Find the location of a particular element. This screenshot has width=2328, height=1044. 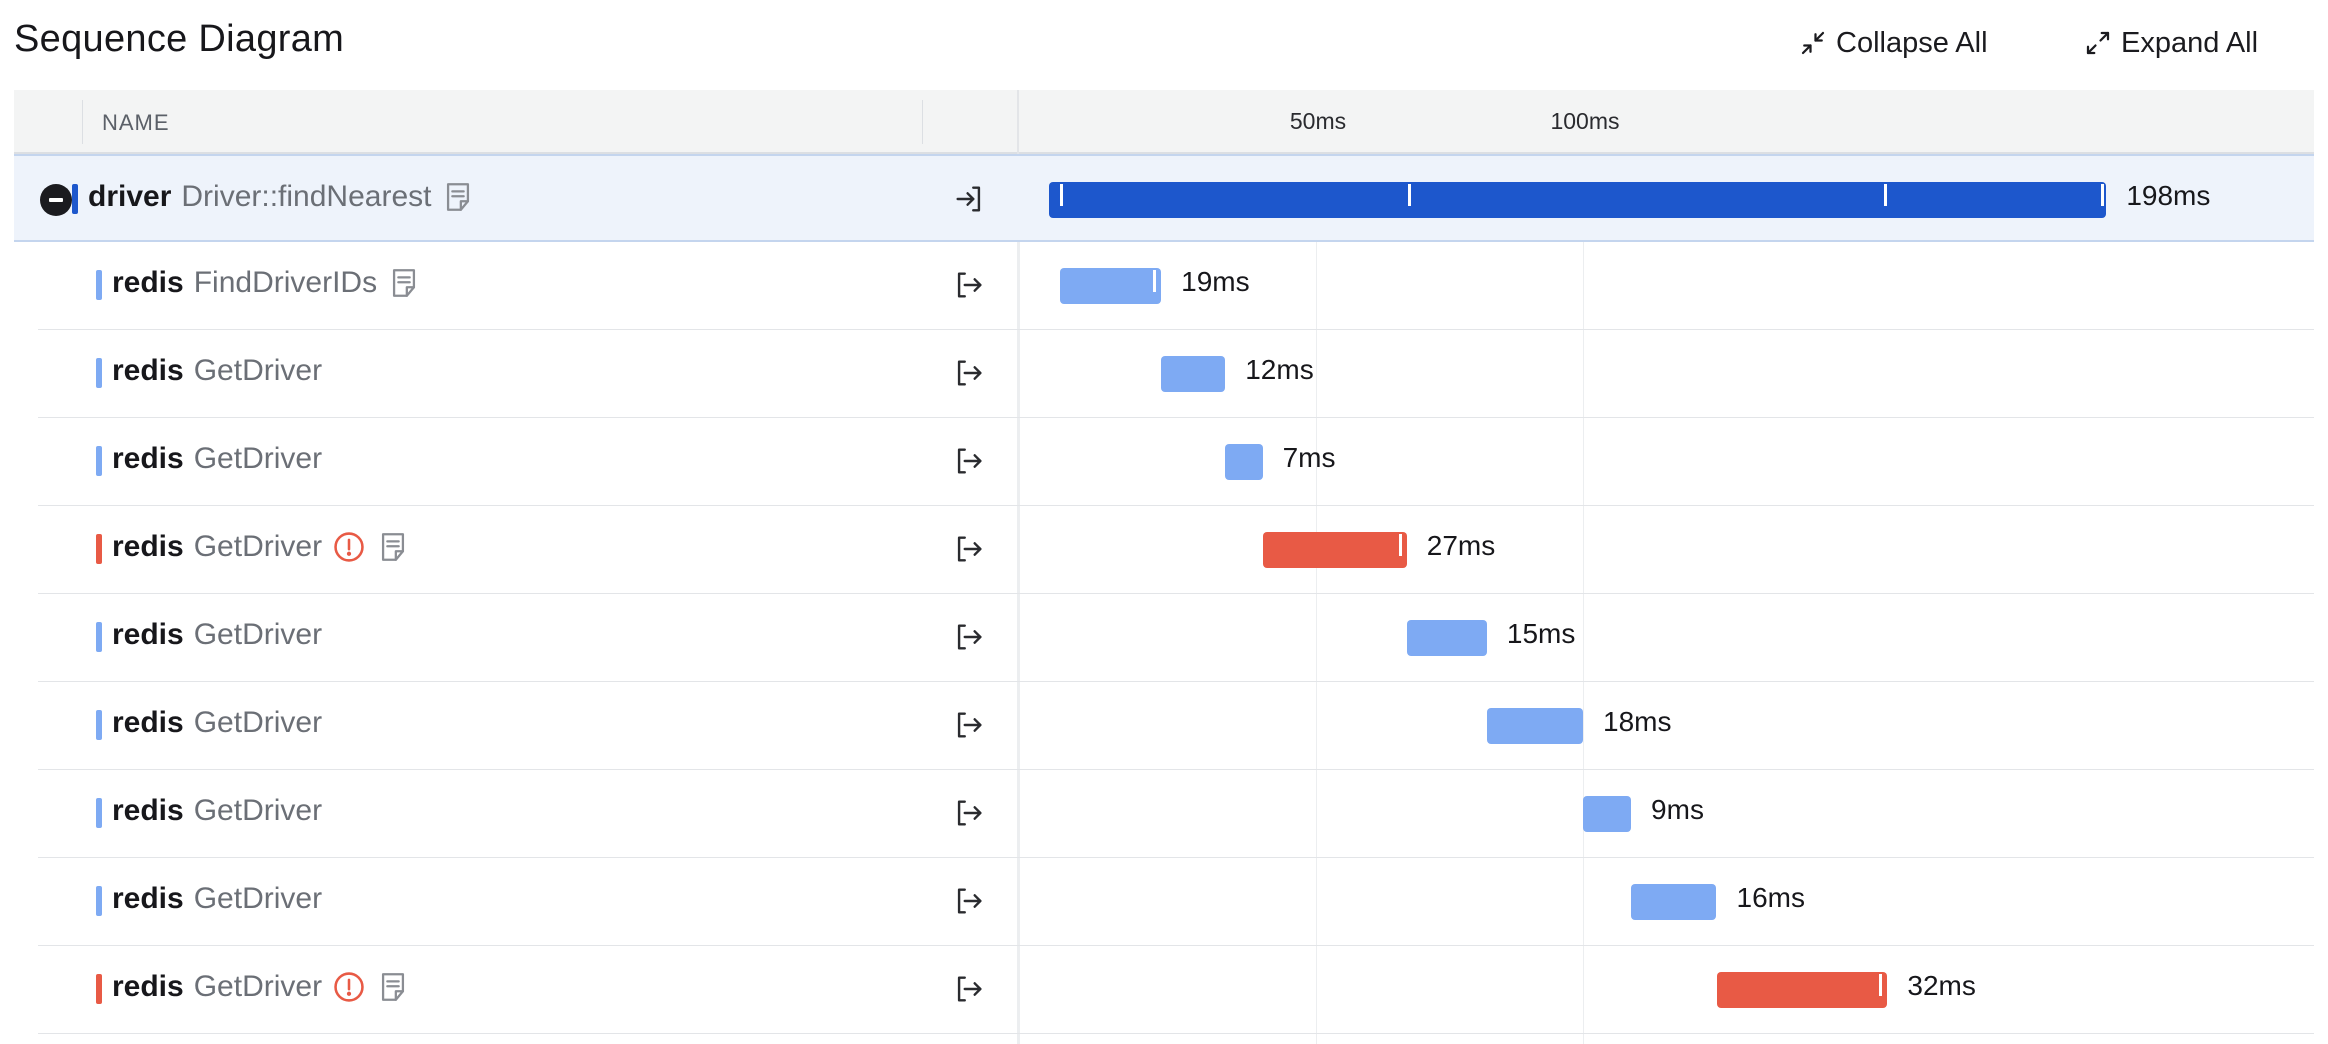

collapse-toggle-icon is located at coordinates (56, 200).